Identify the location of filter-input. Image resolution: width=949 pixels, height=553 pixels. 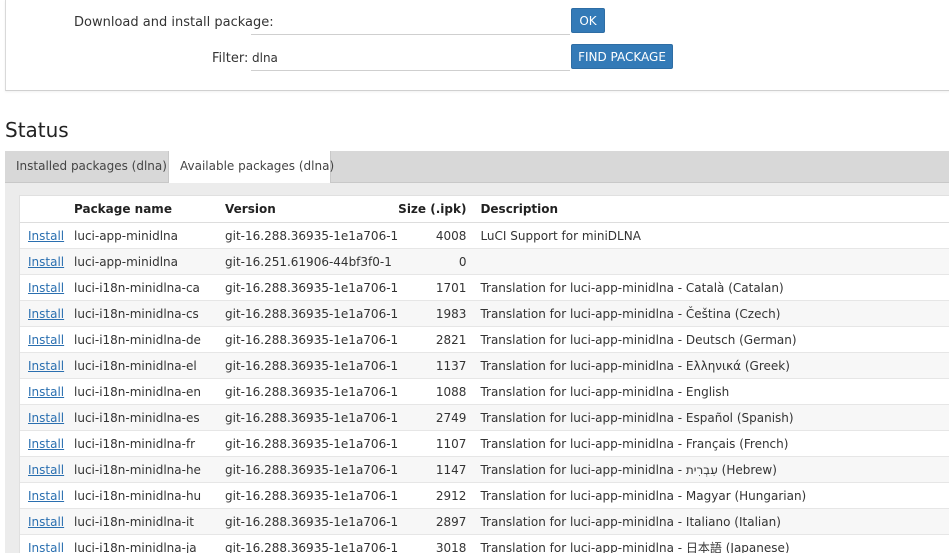
(410, 58).